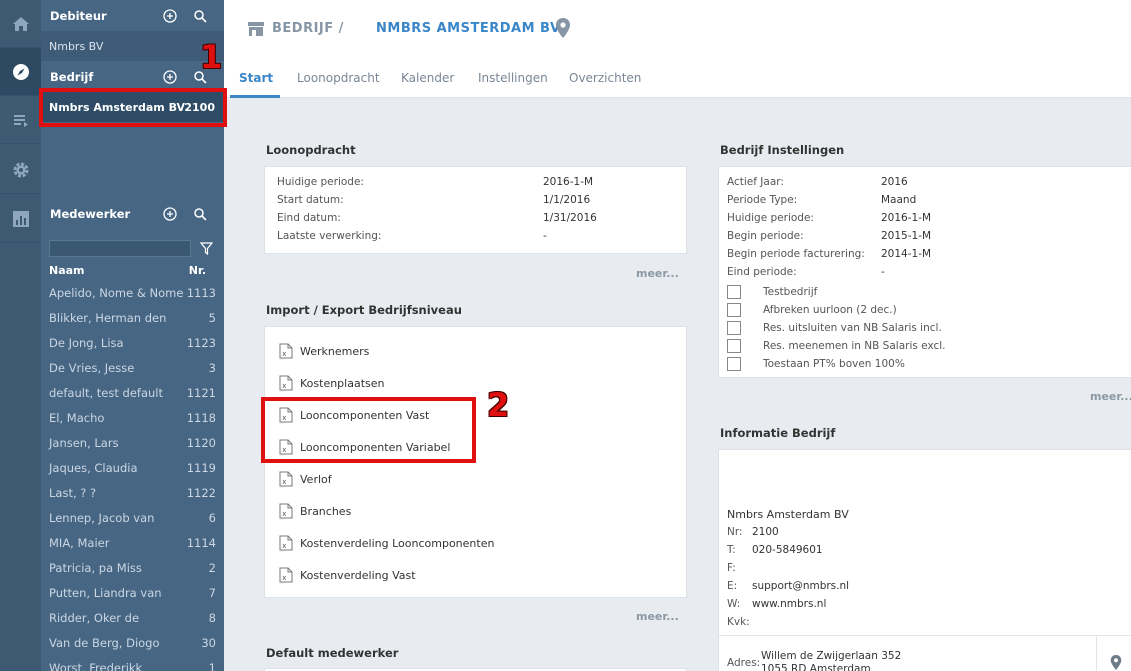  Describe the element at coordinates (206, 248) in the screenshot. I see `filter-icon` at that location.